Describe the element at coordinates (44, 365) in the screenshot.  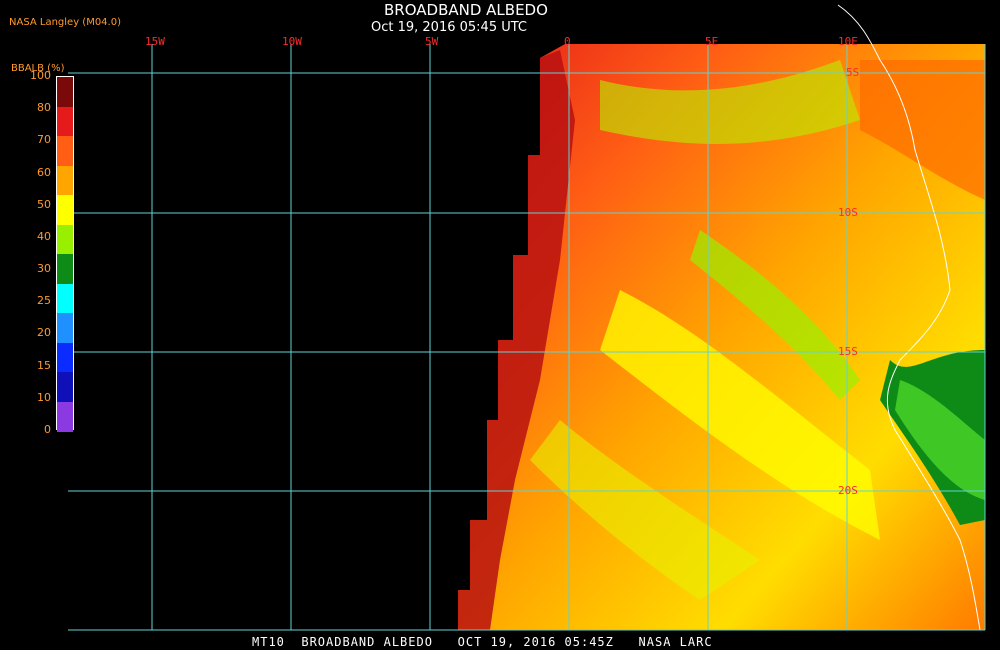
I see `colorbar-tick-label: 15` at that location.